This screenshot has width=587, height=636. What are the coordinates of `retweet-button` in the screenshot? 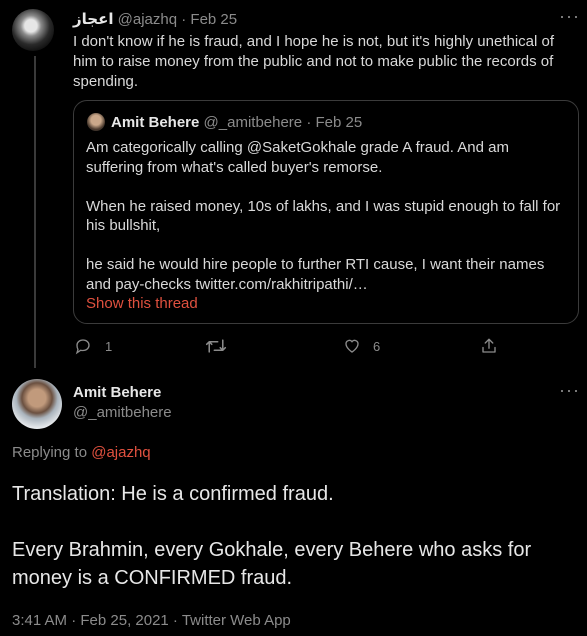 It's located at (216, 346).